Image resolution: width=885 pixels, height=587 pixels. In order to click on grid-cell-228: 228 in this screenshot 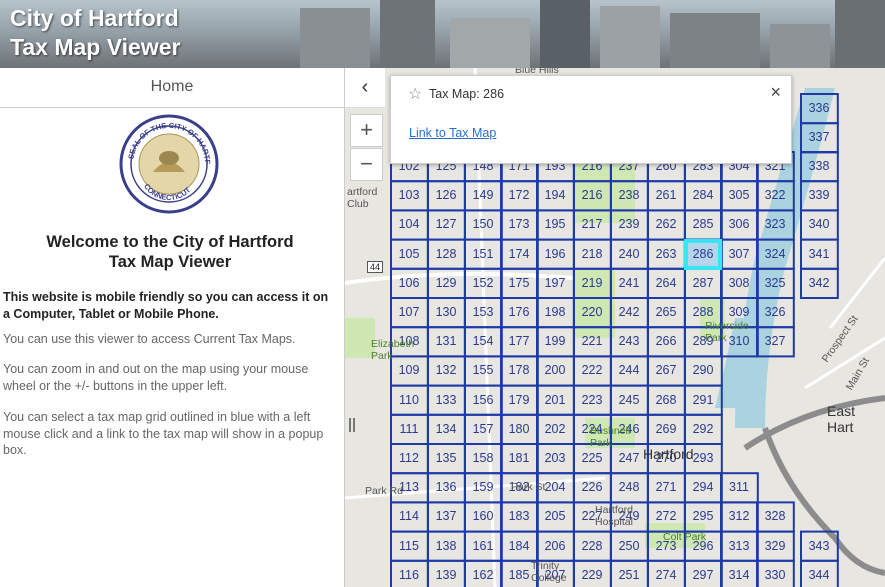, I will do `click(592, 546)`.